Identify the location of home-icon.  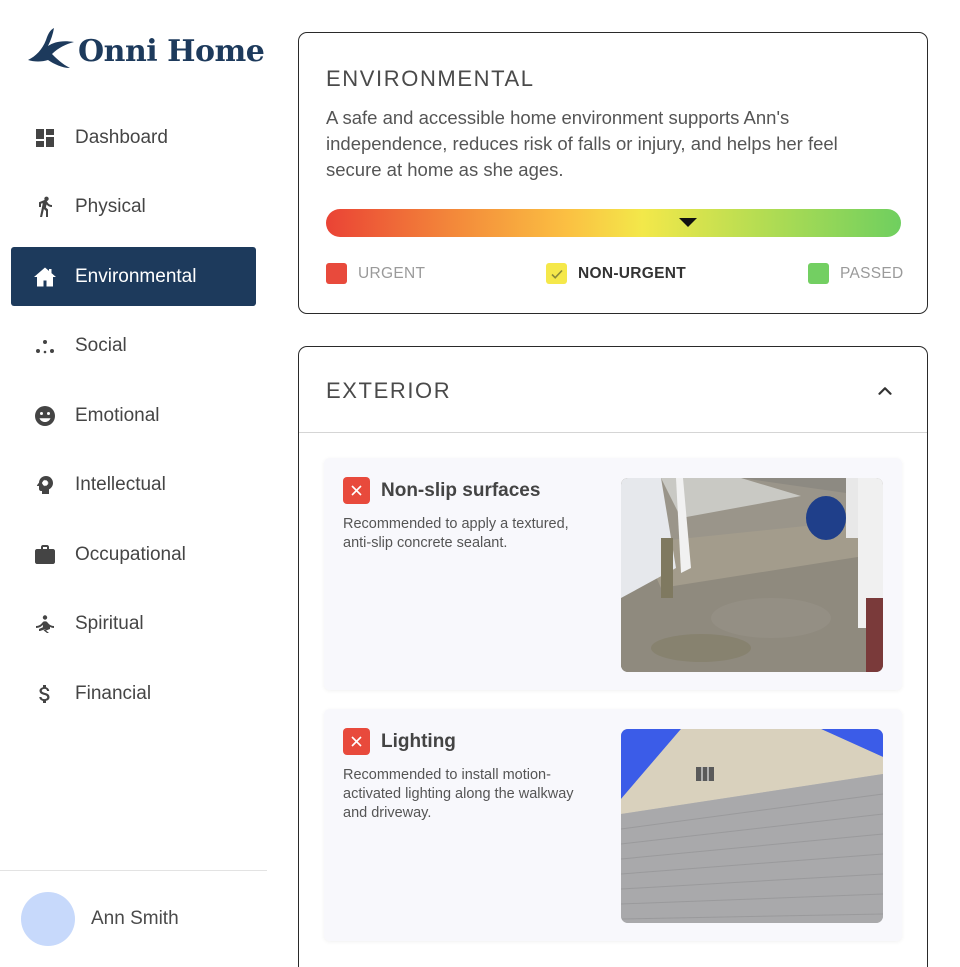
(45, 277).